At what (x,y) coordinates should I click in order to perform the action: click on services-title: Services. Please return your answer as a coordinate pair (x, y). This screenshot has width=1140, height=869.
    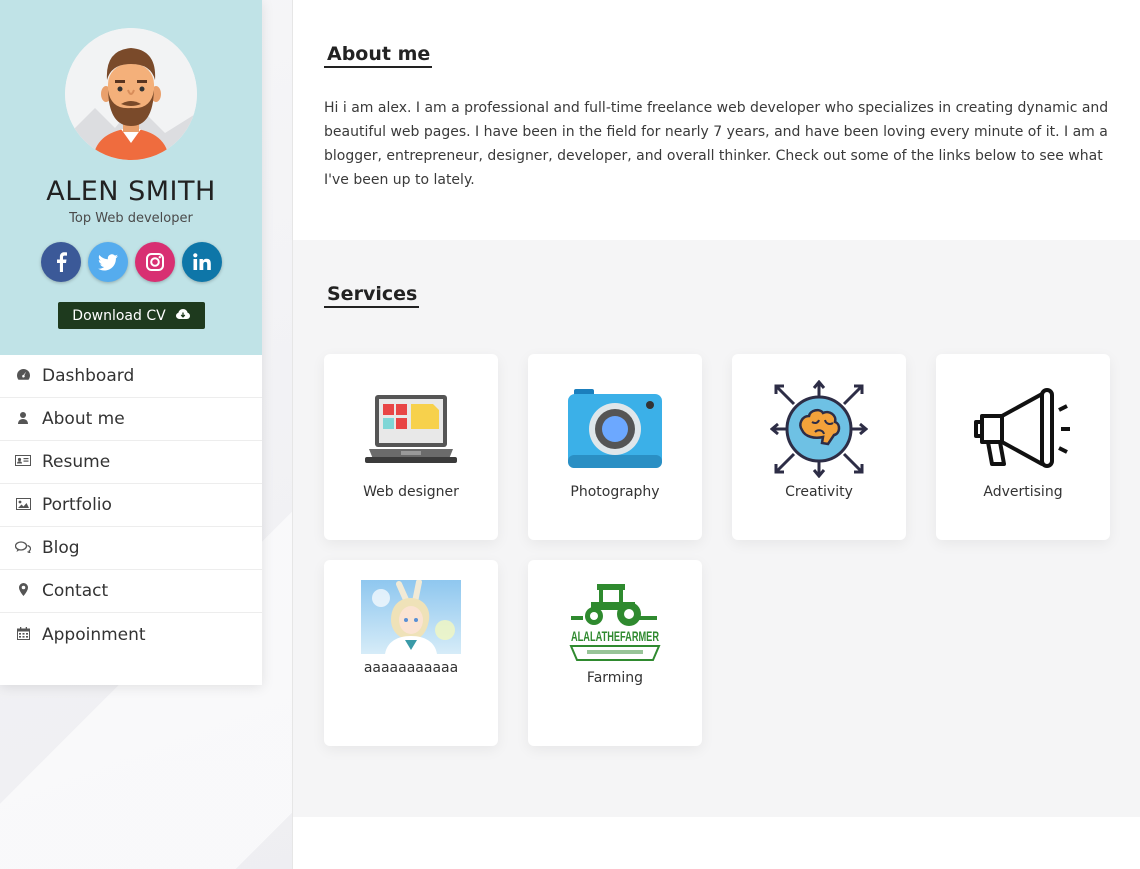
    Looking at the image, I should click on (372, 295).